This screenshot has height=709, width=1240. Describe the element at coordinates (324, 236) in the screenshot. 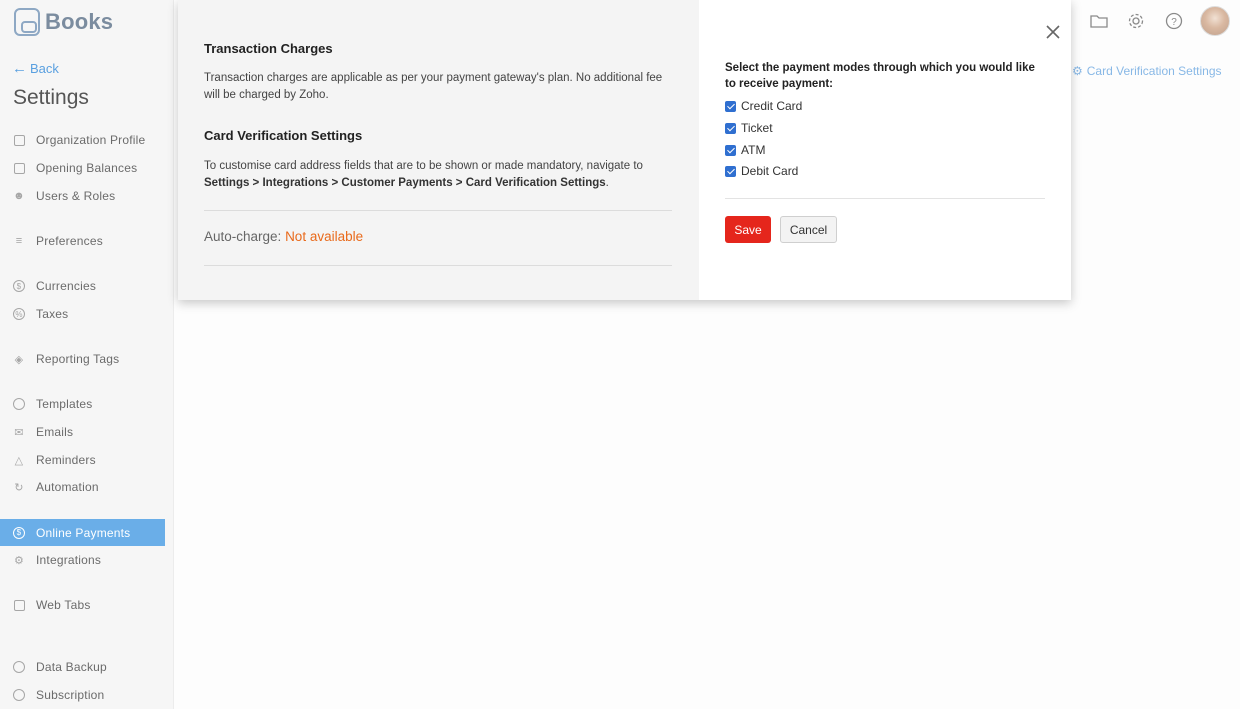

I see `auto-charge-value: Not available` at that location.